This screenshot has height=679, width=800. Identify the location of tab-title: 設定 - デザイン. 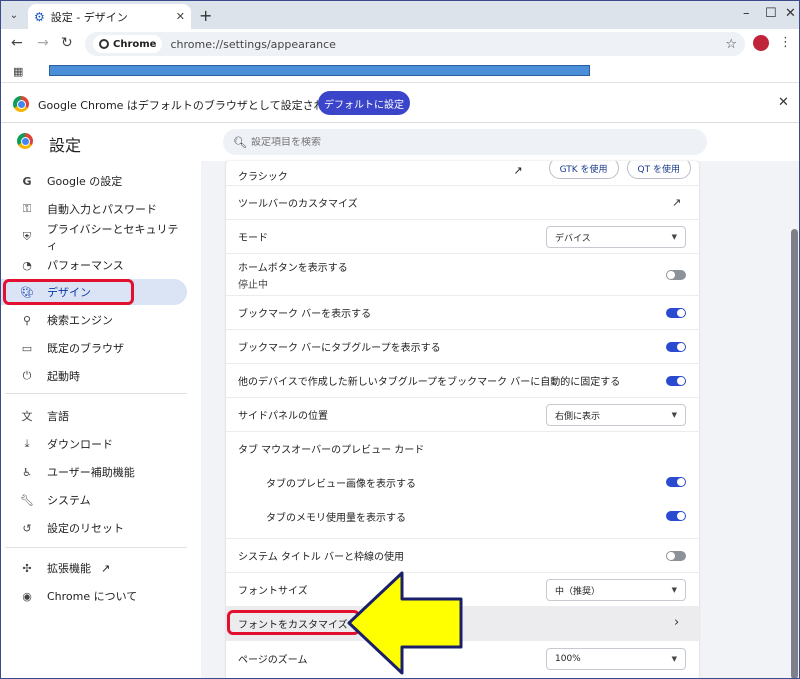
(89, 17).